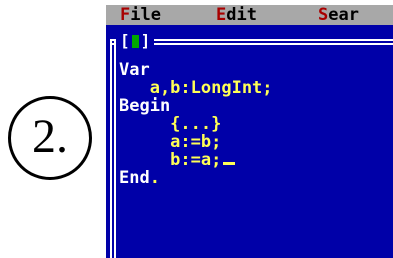 This screenshot has width=393, height=258. What do you see at coordinates (134, 70) in the screenshot?
I see `code-line: Var` at bounding box center [134, 70].